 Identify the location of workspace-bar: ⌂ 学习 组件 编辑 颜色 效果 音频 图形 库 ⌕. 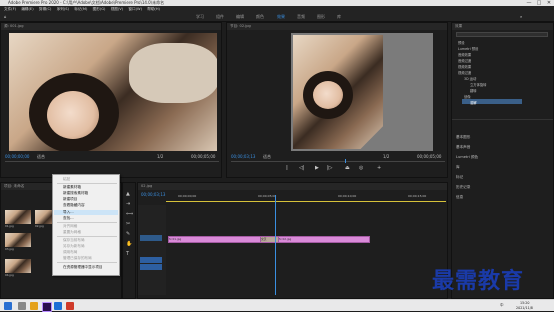
(277, 17).